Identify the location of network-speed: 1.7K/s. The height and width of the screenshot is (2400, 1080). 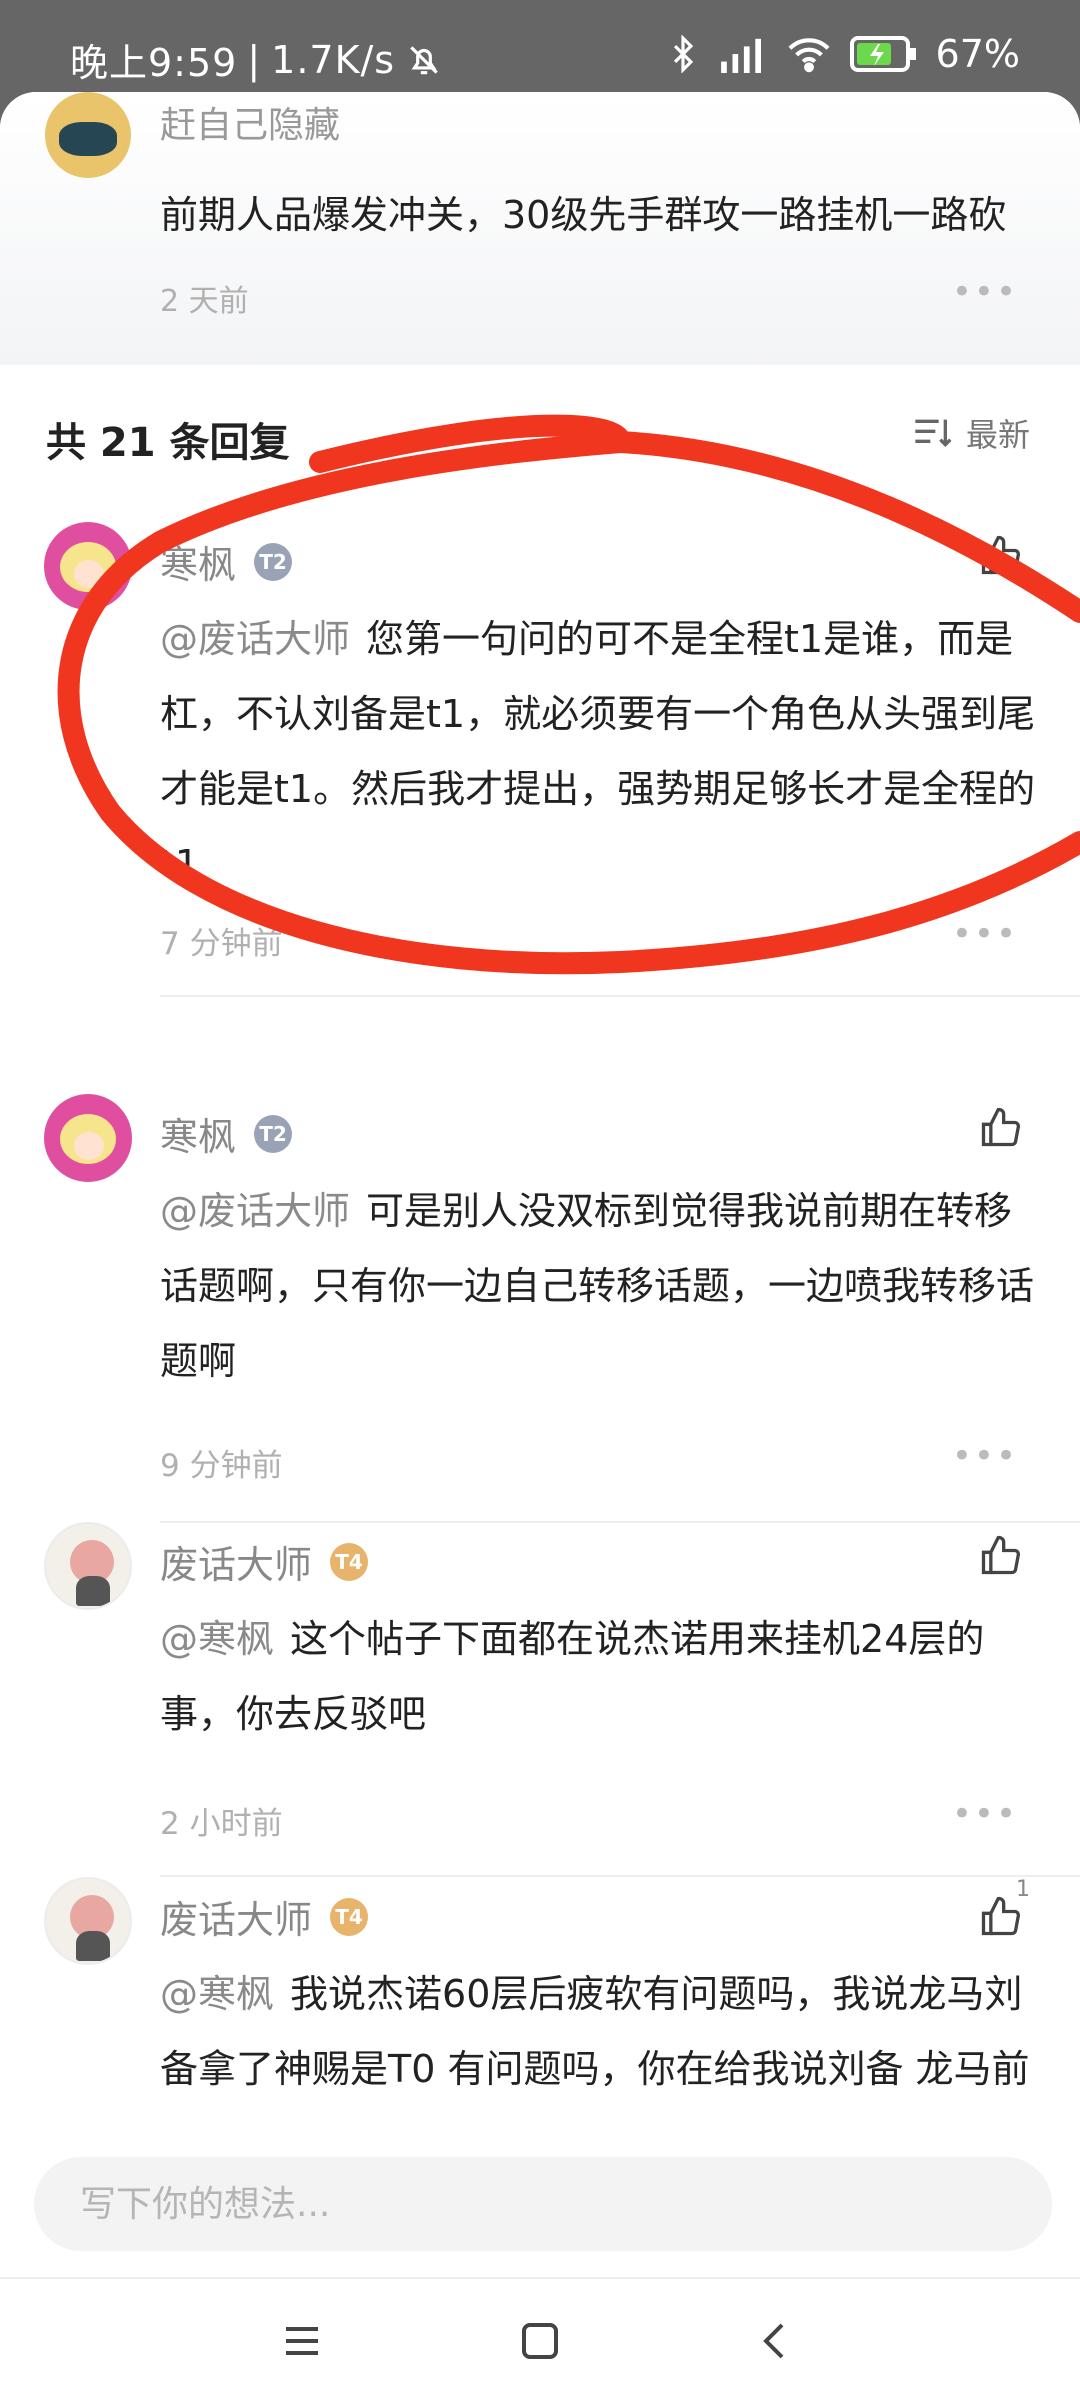
(333, 59).